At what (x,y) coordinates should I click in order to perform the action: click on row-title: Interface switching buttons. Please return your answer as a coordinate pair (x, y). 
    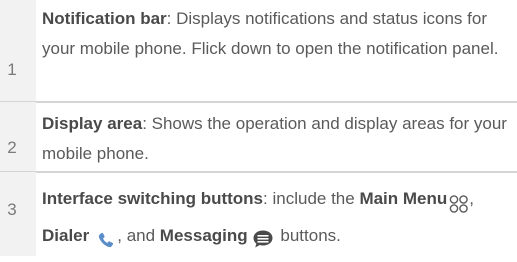
    Looking at the image, I should click on (153, 198).